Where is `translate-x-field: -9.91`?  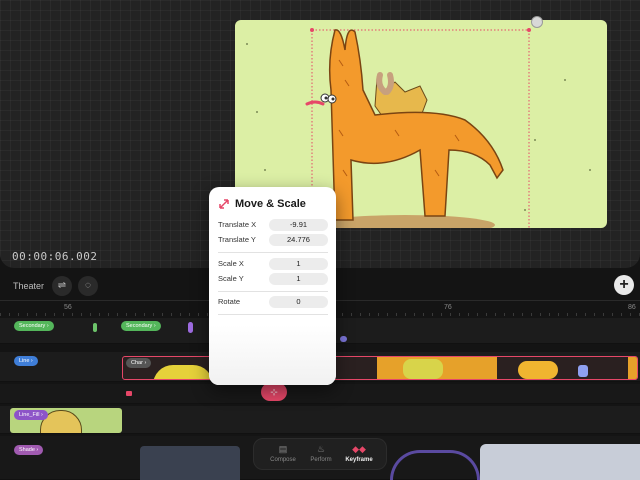
translate-x-field: -9.91 is located at coordinates (298, 225).